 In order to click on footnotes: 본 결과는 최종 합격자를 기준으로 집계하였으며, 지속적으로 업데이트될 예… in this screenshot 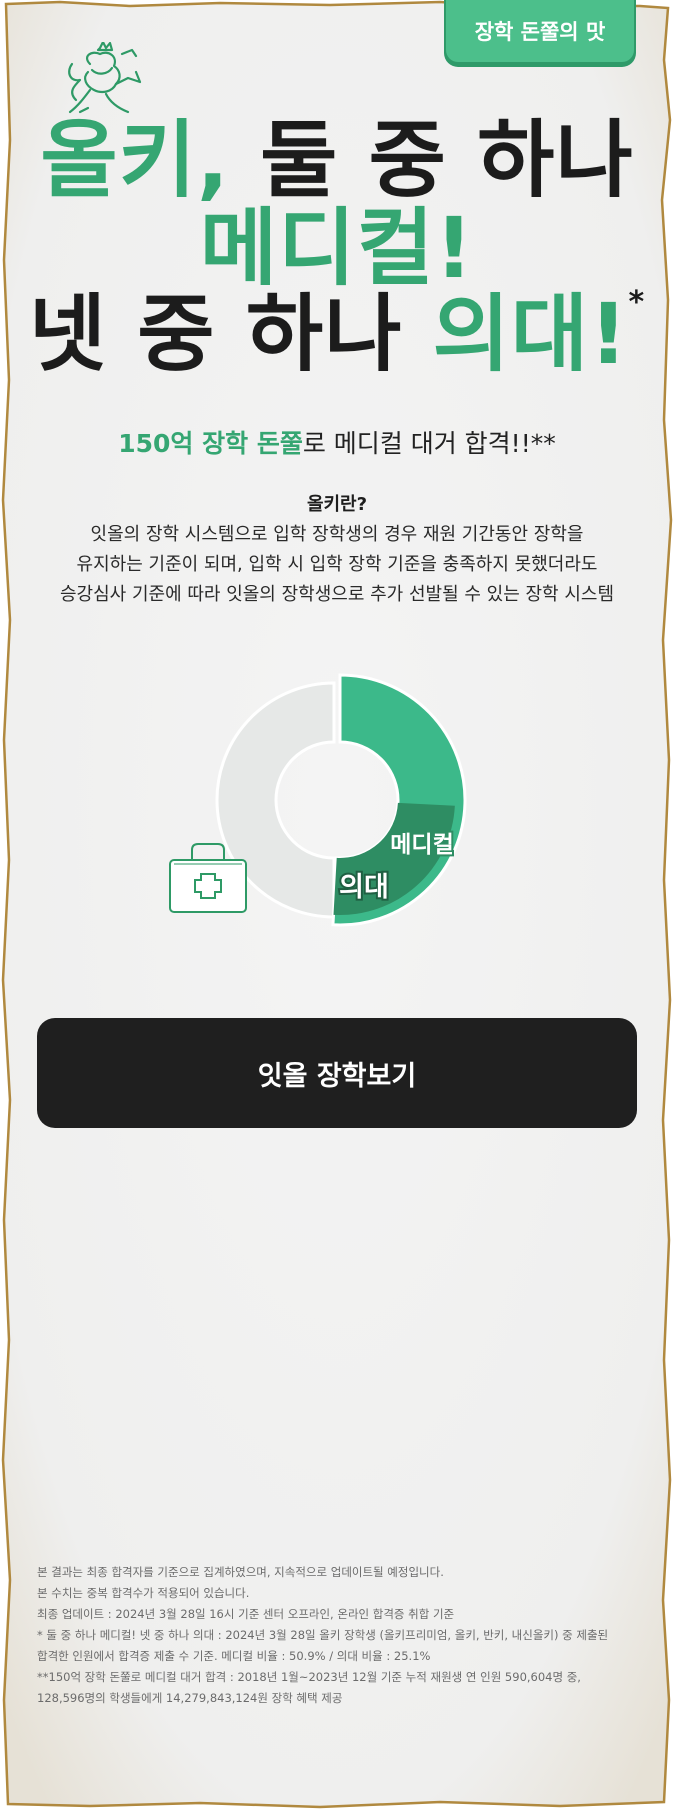, I will do `click(337, 1635)`.